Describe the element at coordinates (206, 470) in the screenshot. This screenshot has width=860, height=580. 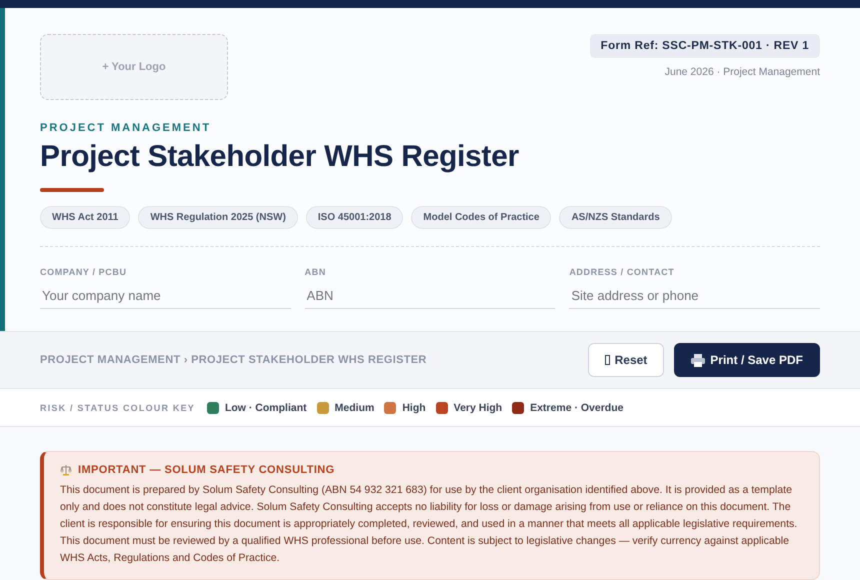
I see `notice-title: IMPORTANT — SOLUM SAFETY CONSULTING` at that location.